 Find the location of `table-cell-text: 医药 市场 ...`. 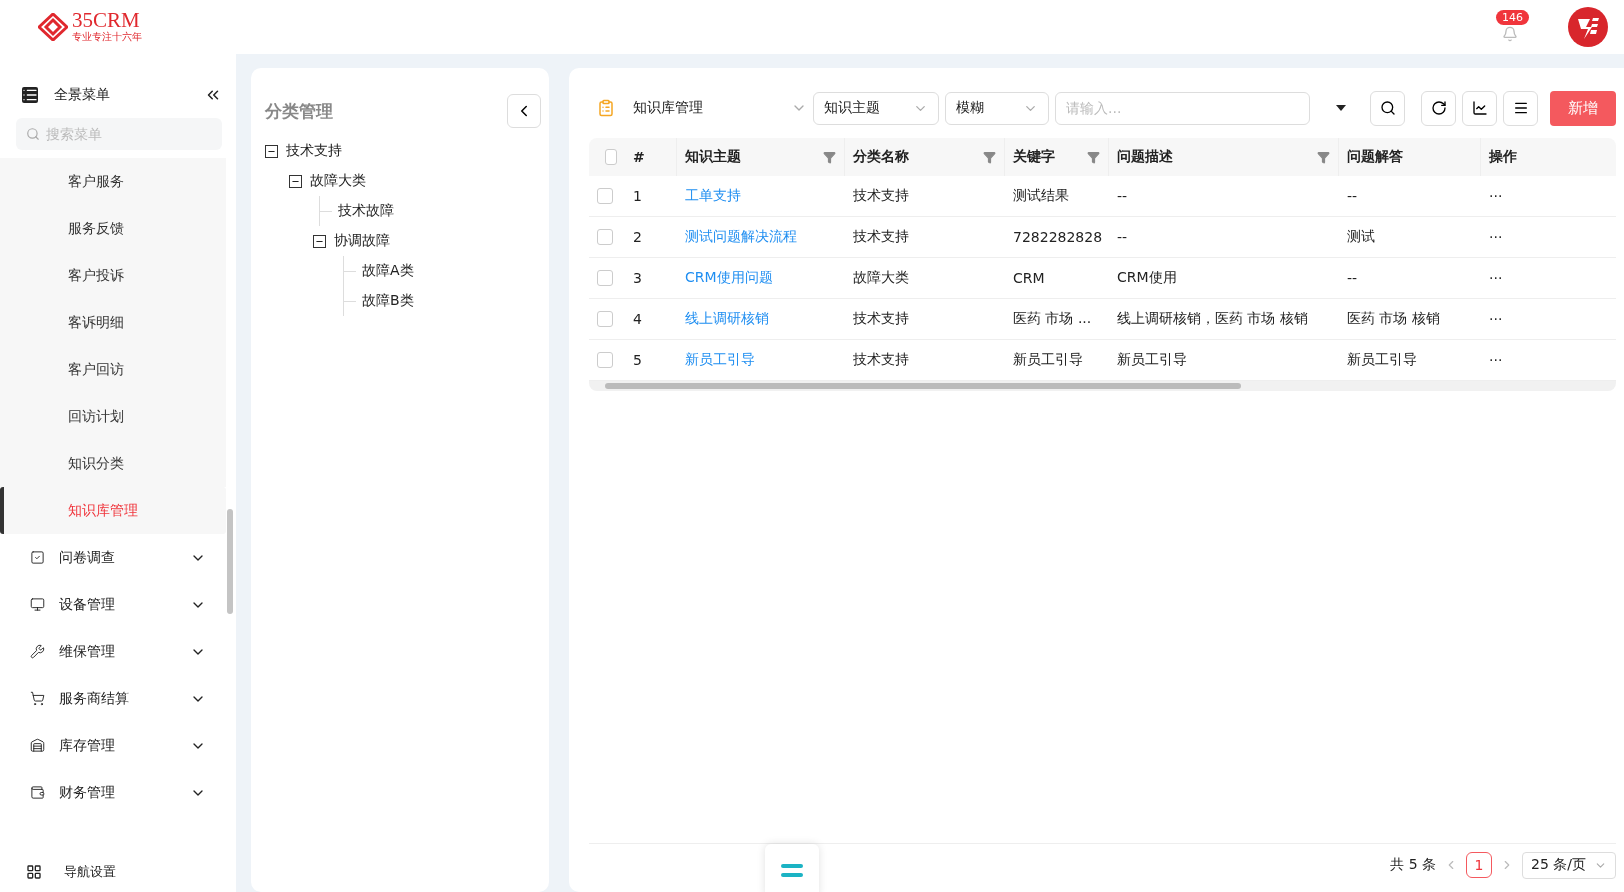

table-cell-text: 医药 市场 ... is located at coordinates (1052, 319).